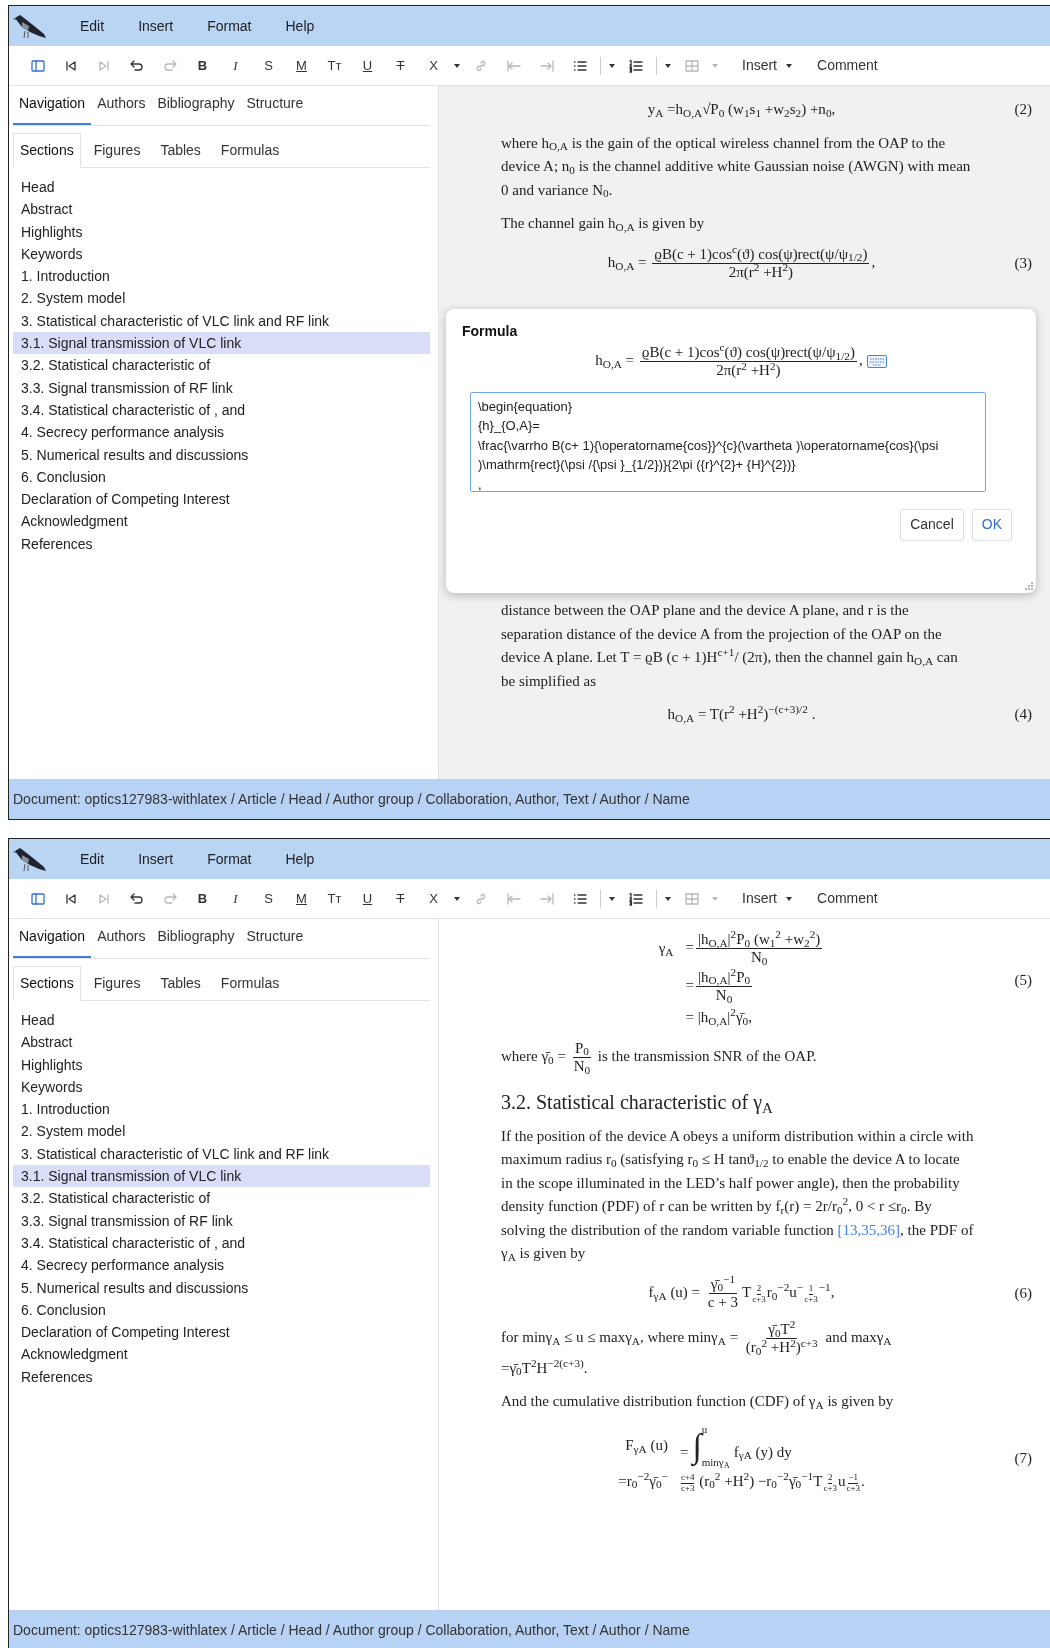  I want to click on equation-number: (7), so click(1022, 1458).